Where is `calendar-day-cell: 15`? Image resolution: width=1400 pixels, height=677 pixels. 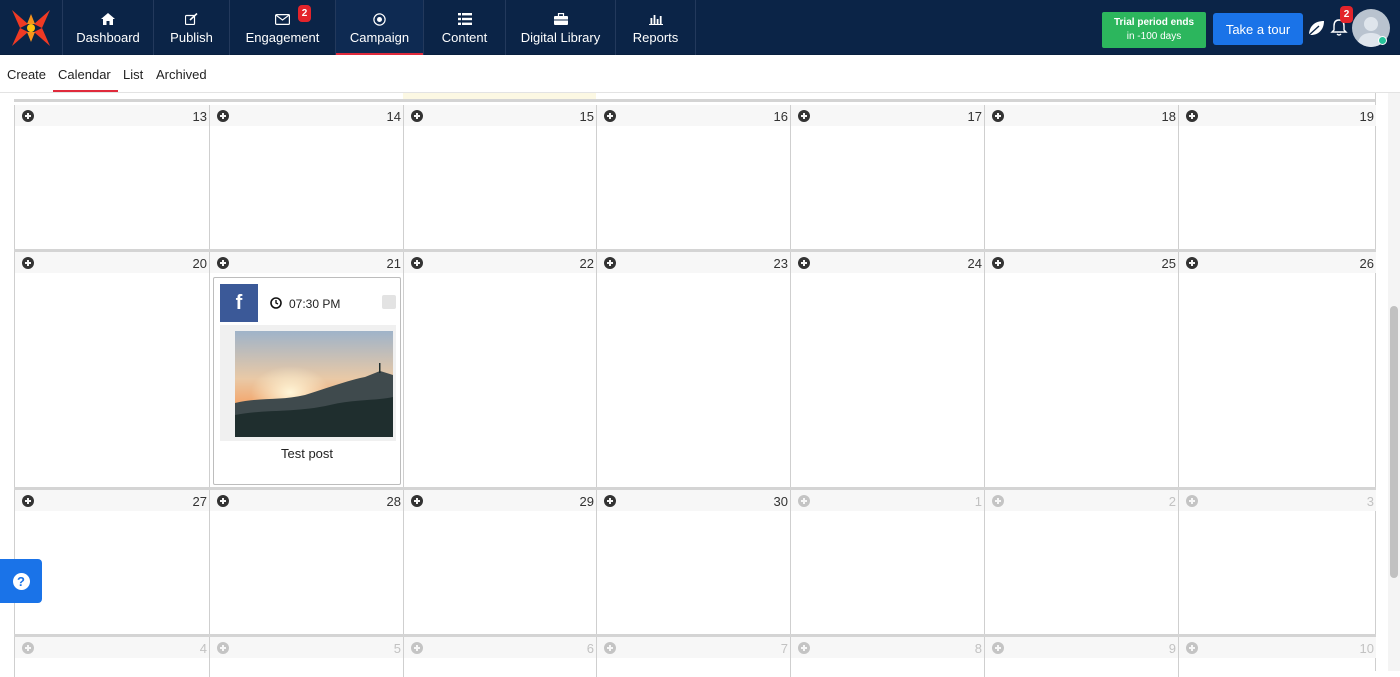
calendar-day-cell: 15 is located at coordinates (499, 177).